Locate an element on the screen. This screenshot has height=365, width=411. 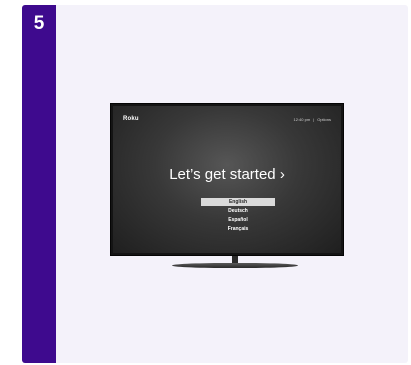
clock-text: 12:40 pm is located at coordinates (302, 119).